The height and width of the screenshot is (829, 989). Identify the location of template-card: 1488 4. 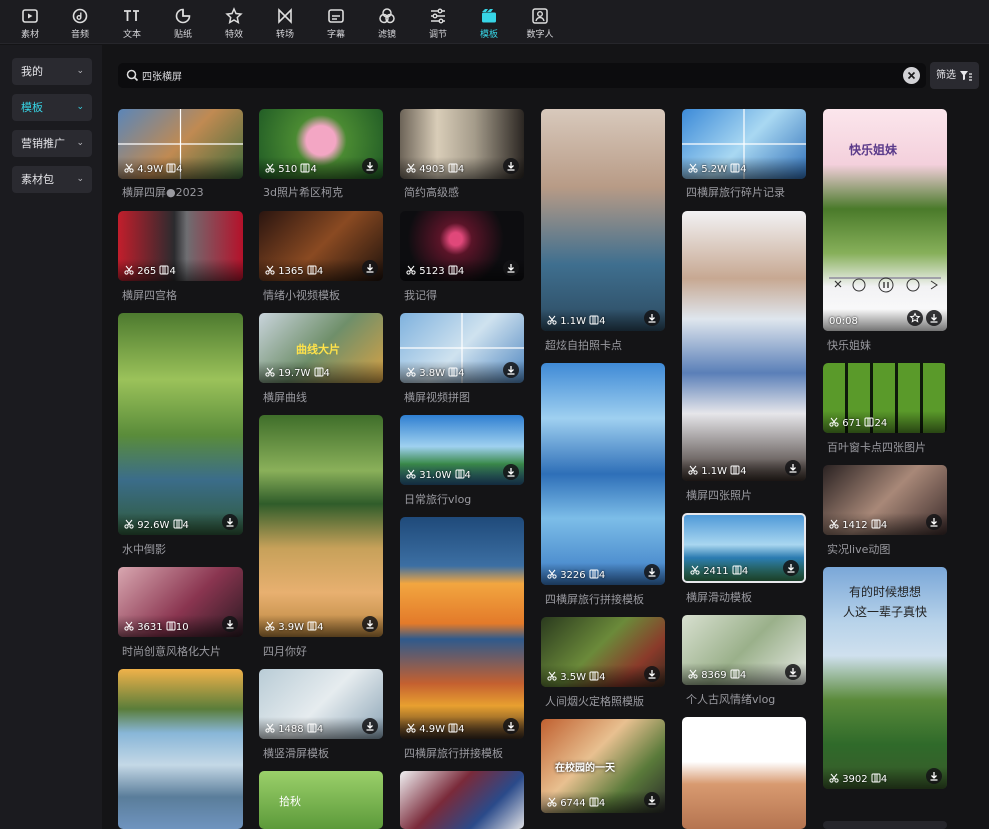
(321, 704).